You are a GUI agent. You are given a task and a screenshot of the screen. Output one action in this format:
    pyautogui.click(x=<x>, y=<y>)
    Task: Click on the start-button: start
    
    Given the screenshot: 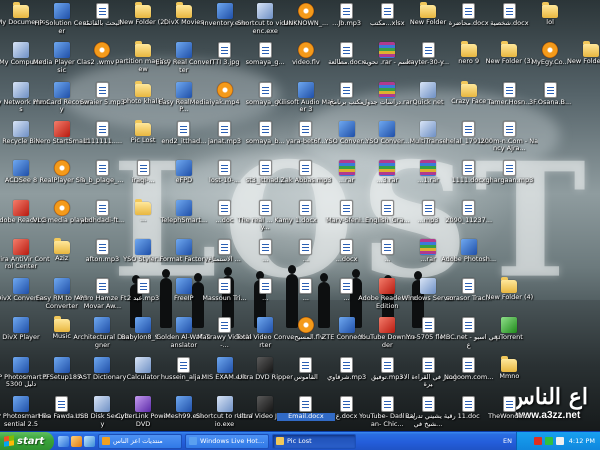 What is the action you would take?
    pyautogui.click(x=27, y=440)
    